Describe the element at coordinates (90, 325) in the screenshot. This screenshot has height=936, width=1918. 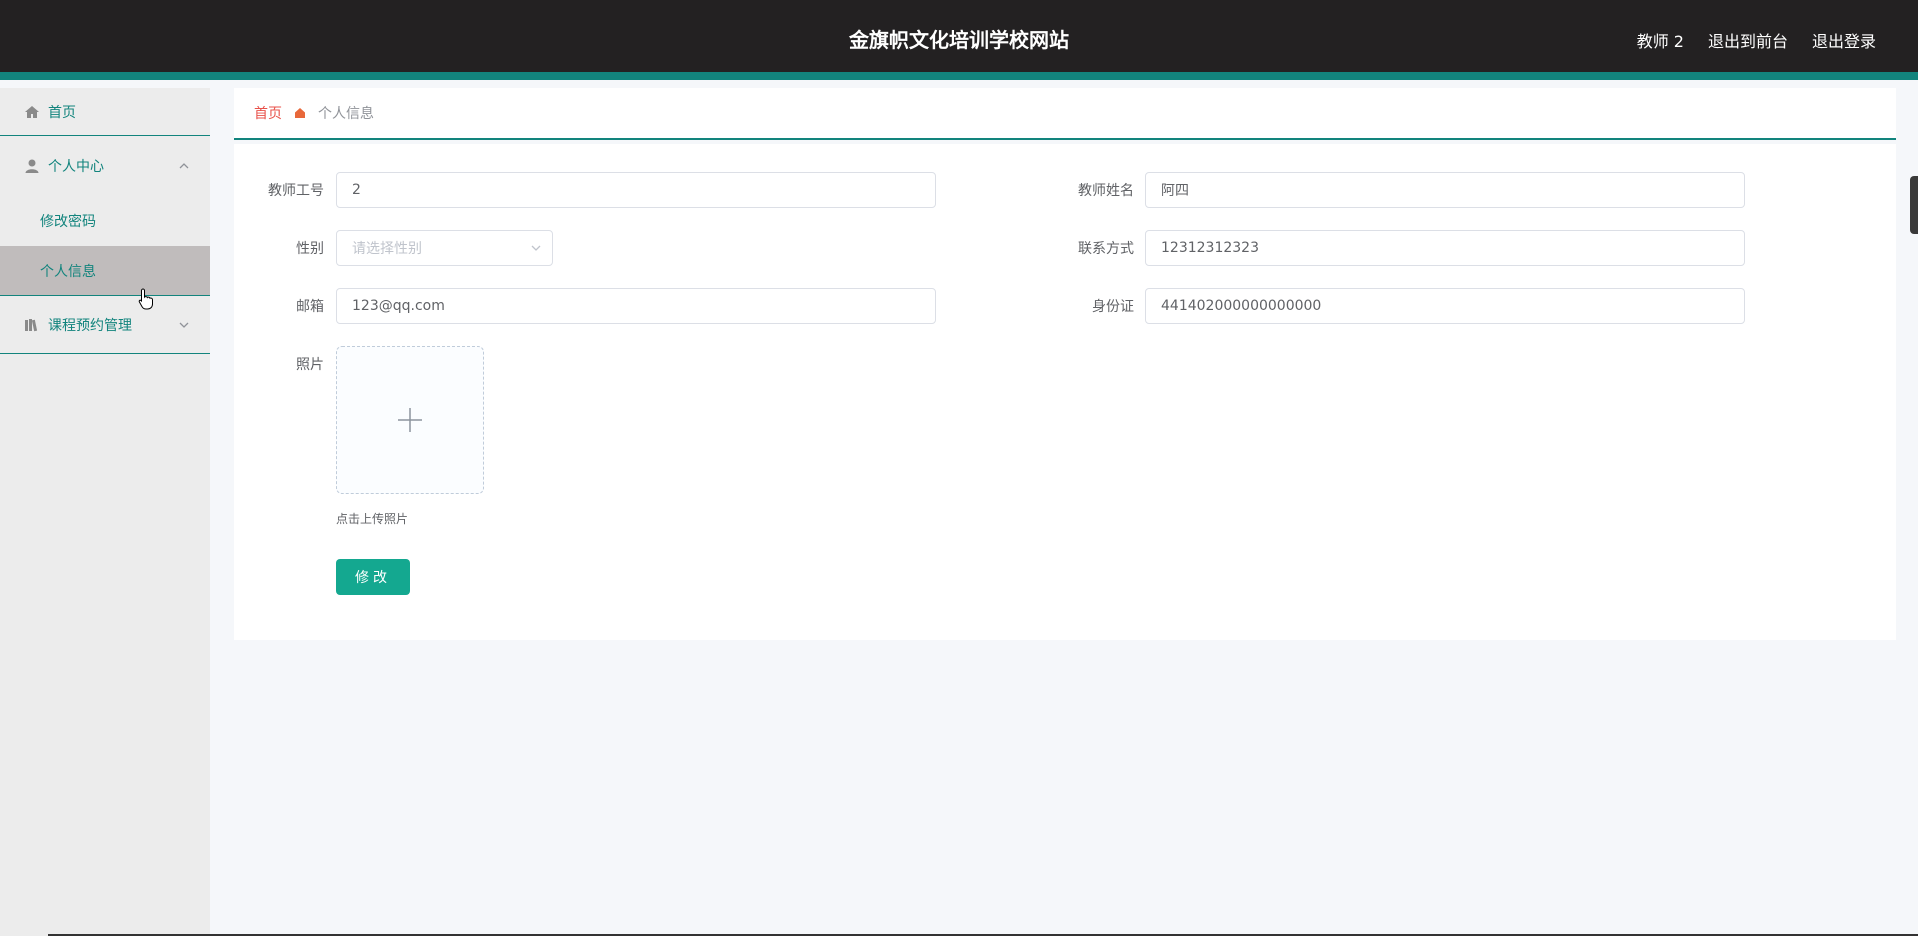
I see `sidebar-item-label: 课程预约管理` at that location.